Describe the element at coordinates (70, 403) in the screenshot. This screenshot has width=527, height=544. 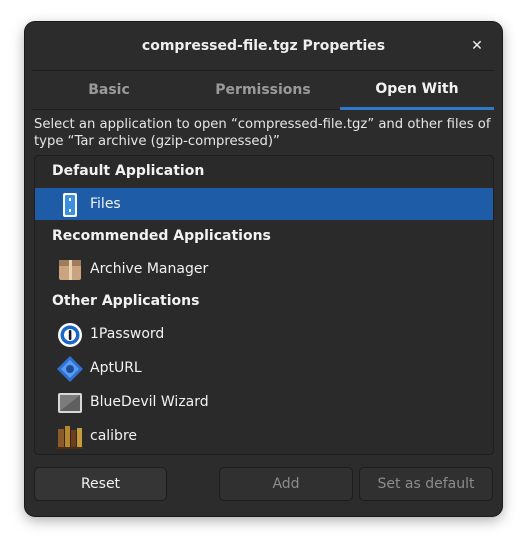
I see `bluedevil-wizard-icon` at that location.